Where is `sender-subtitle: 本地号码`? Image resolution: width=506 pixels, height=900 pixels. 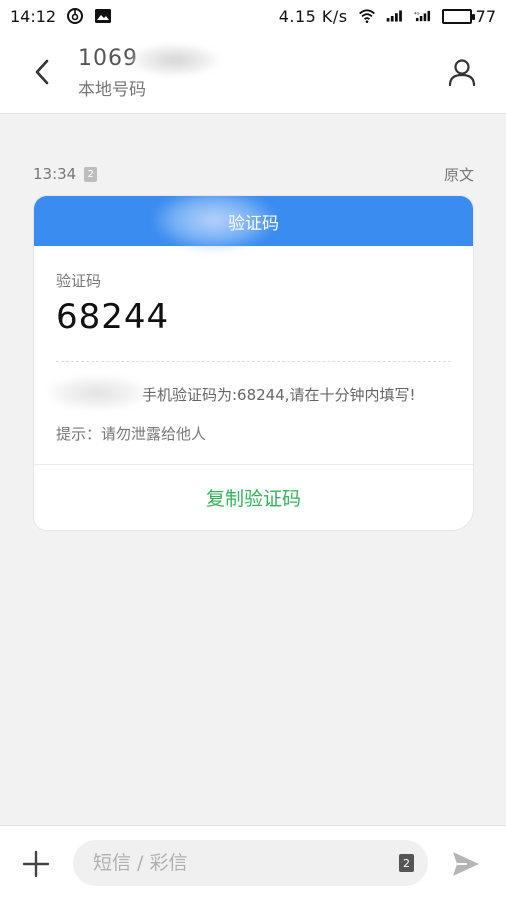 sender-subtitle: 本地号码 is located at coordinates (112, 90).